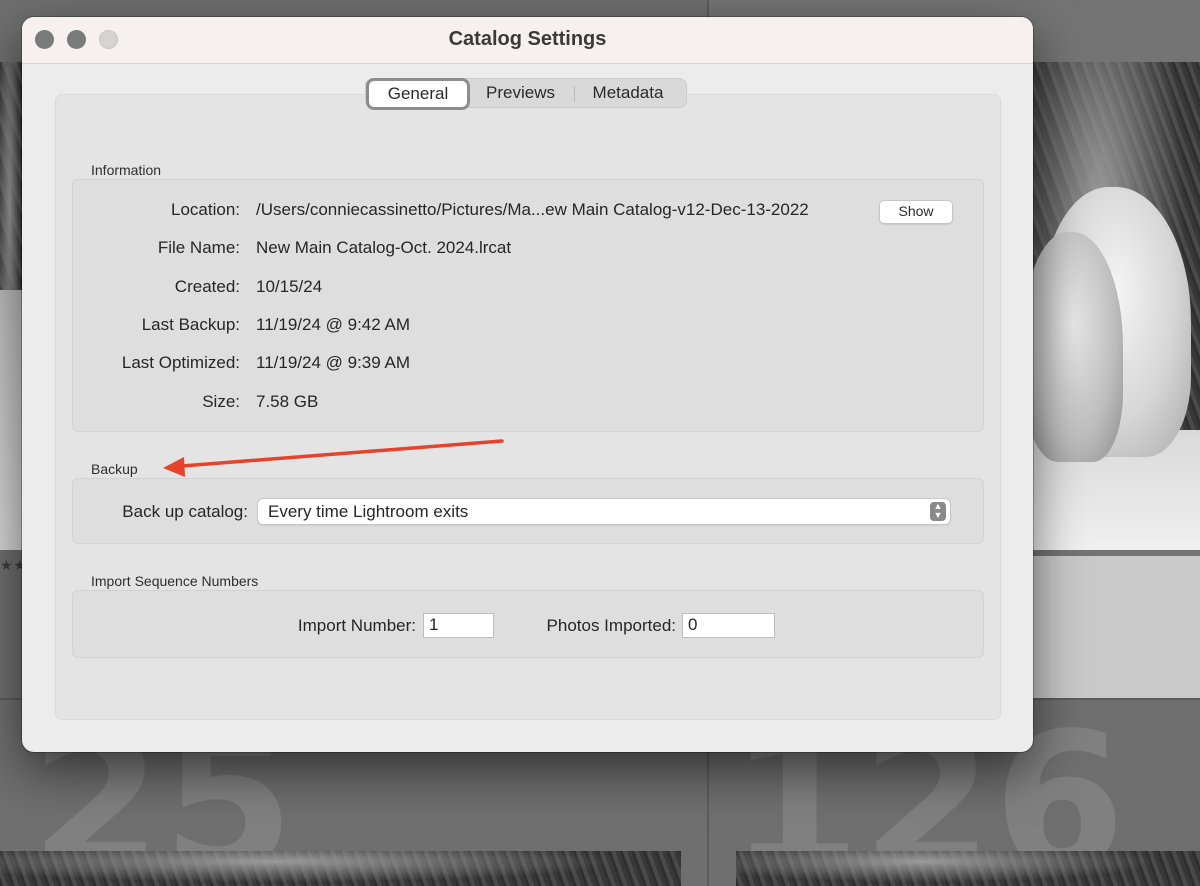 This screenshot has width=1200, height=886. What do you see at coordinates (289, 286) in the screenshot?
I see `created-value: 10/15/24` at bounding box center [289, 286].